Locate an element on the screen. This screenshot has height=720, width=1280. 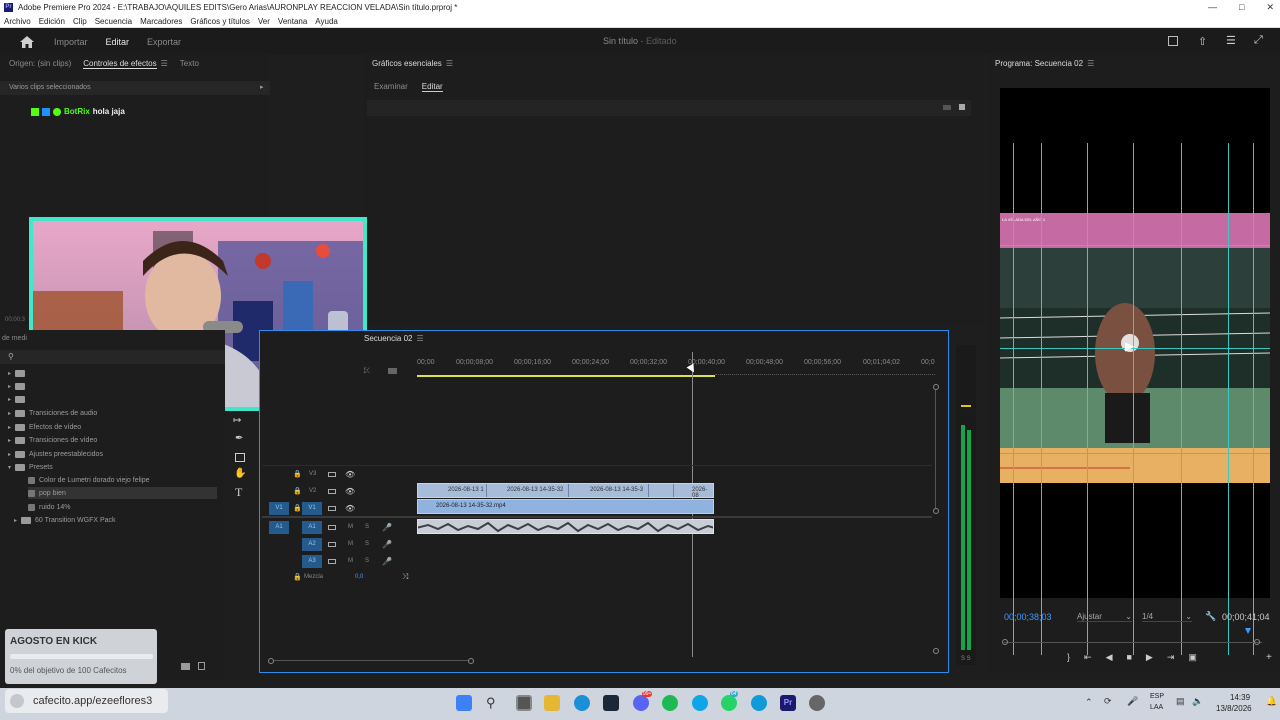
source-patch-a1: A1 is located at coordinates (279, 527).